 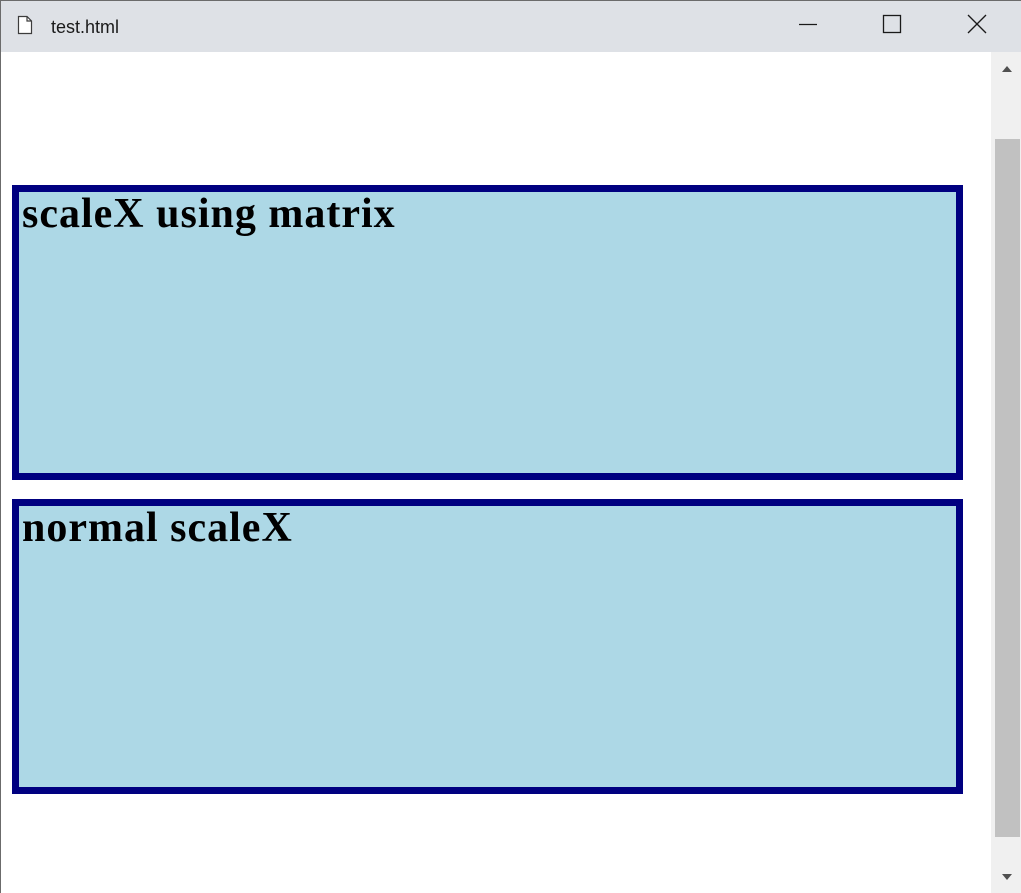 I want to click on maximize-icon, so click(x=892, y=26).